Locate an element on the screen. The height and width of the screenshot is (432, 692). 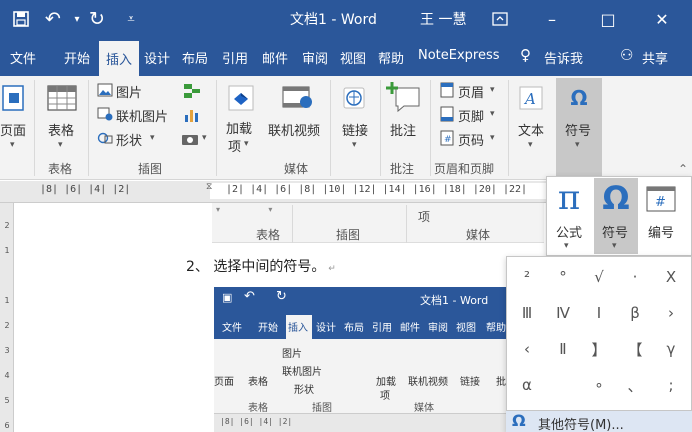
symbol-cell: γ is located at coordinates (671, 349).